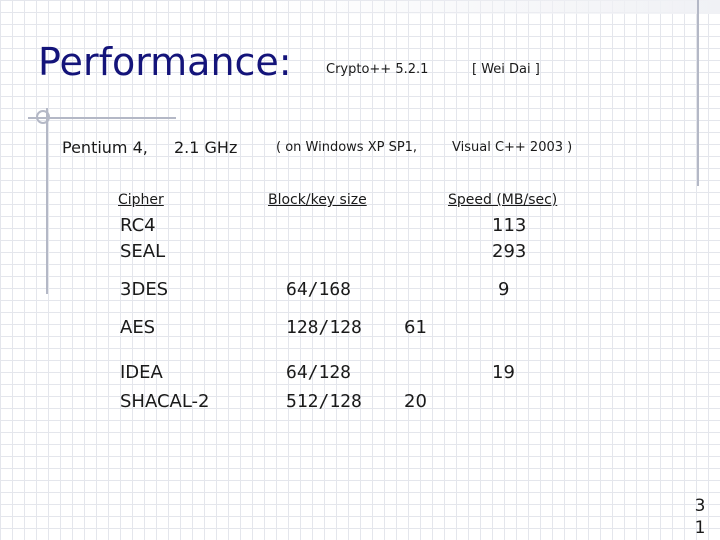  I want to click on top-decoration, so click(495, 7).